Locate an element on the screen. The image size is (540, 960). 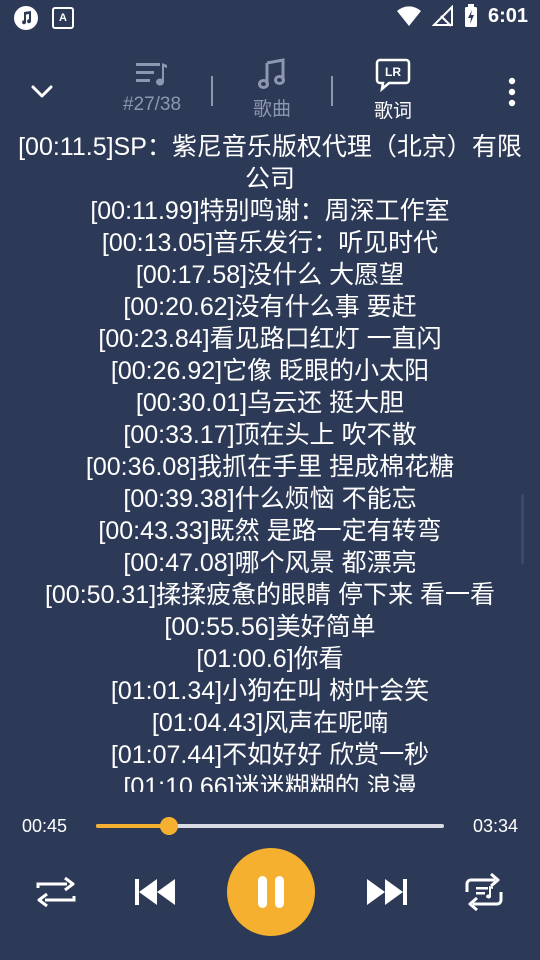
repeat-button is located at coordinates (56, 892).